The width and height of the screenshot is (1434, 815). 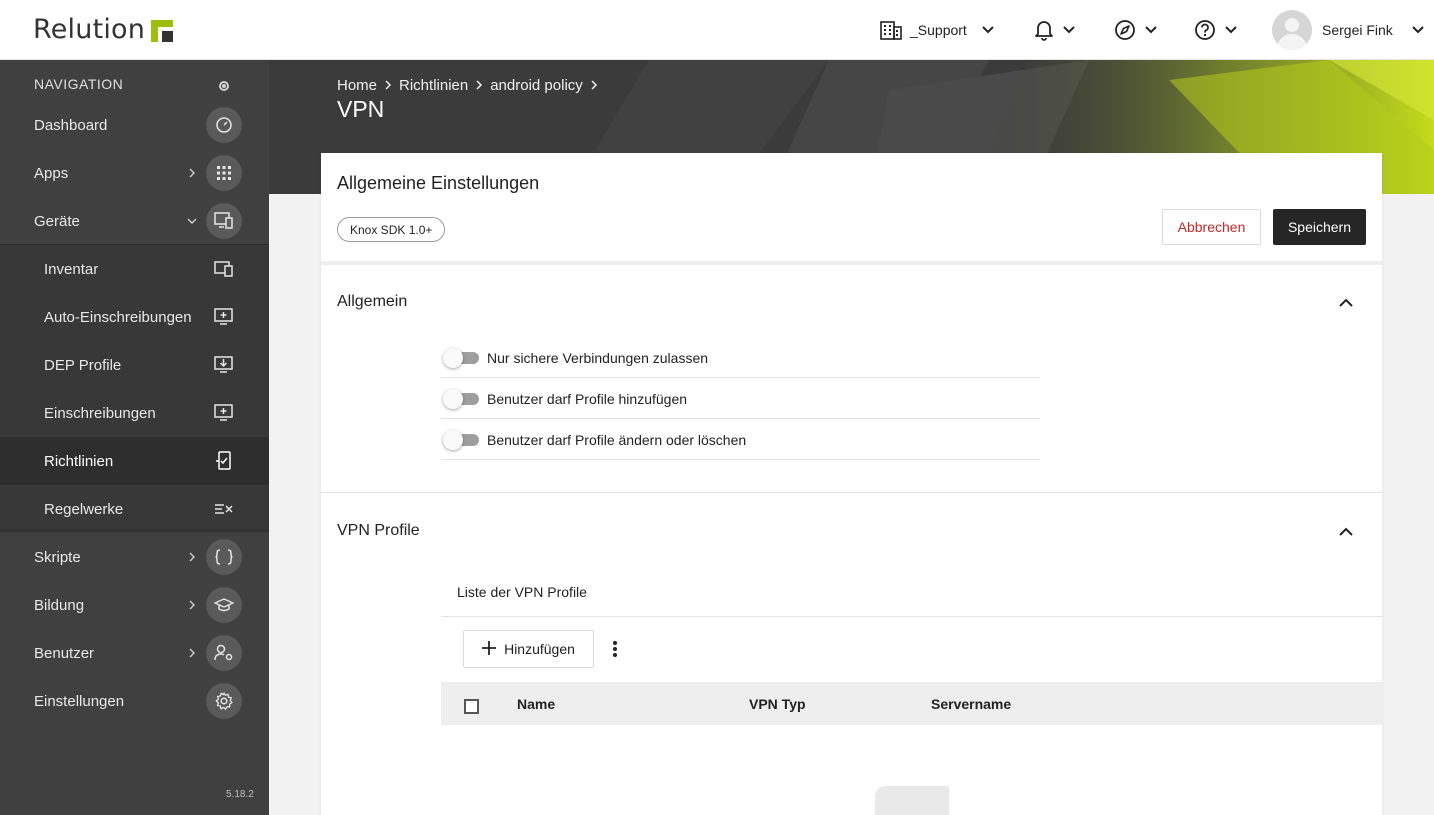 I want to click on sidebar-item-label: Einstellungen, so click(x=79, y=701).